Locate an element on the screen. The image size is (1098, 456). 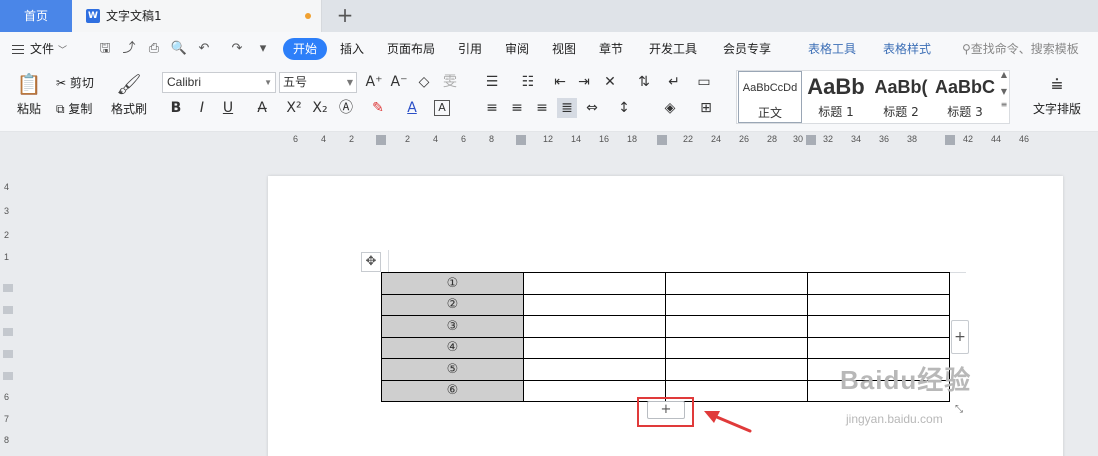
highlight-icon: ✎ is located at coordinates (378, 108).